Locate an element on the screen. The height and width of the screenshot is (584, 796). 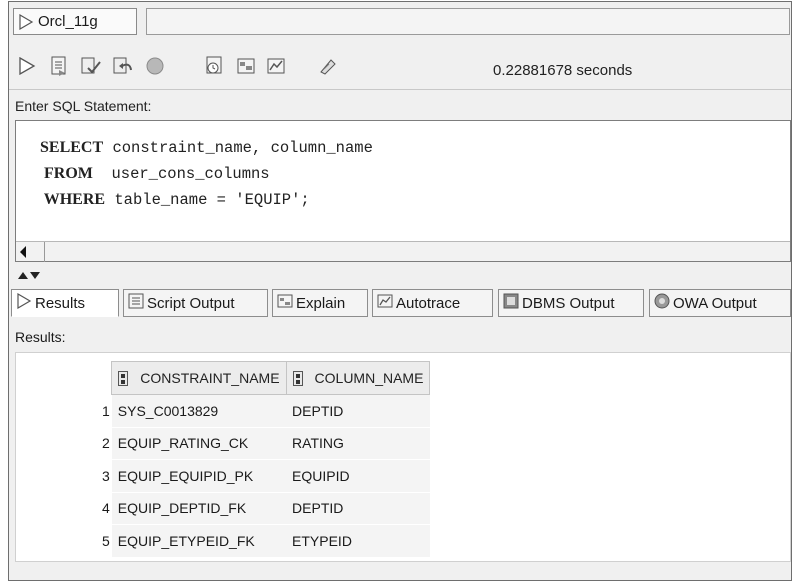
row-number: 2 is located at coordinates (104, 443).